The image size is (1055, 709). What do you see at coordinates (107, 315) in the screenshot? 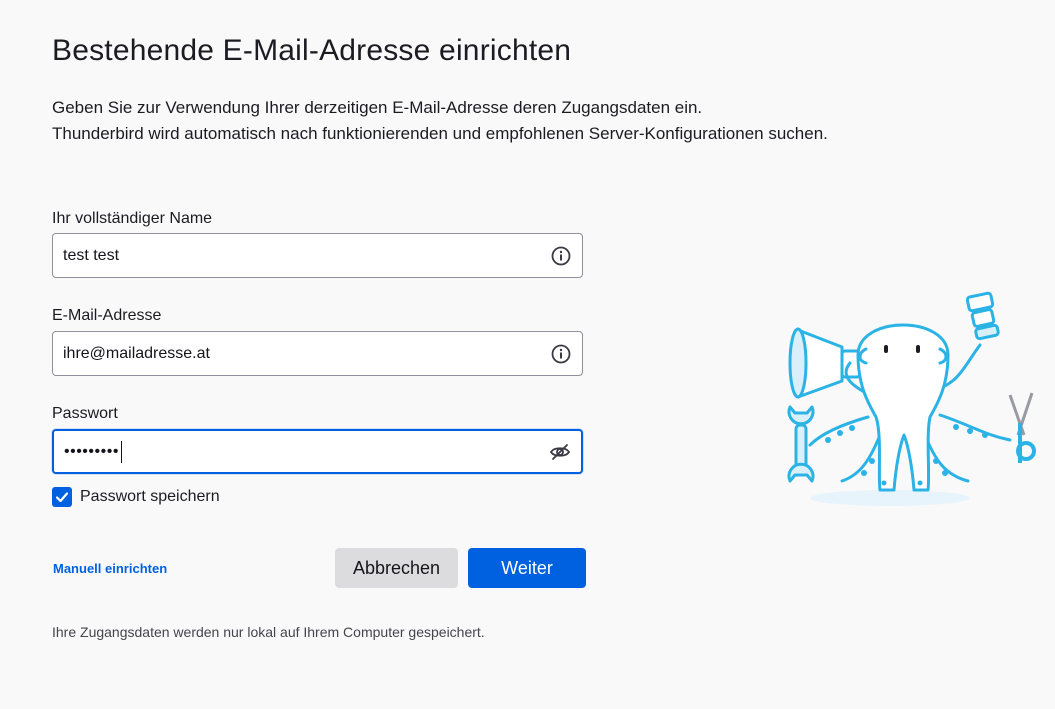
I see `email-label: E-Mail-Adresse` at bounding box center [107, 315].